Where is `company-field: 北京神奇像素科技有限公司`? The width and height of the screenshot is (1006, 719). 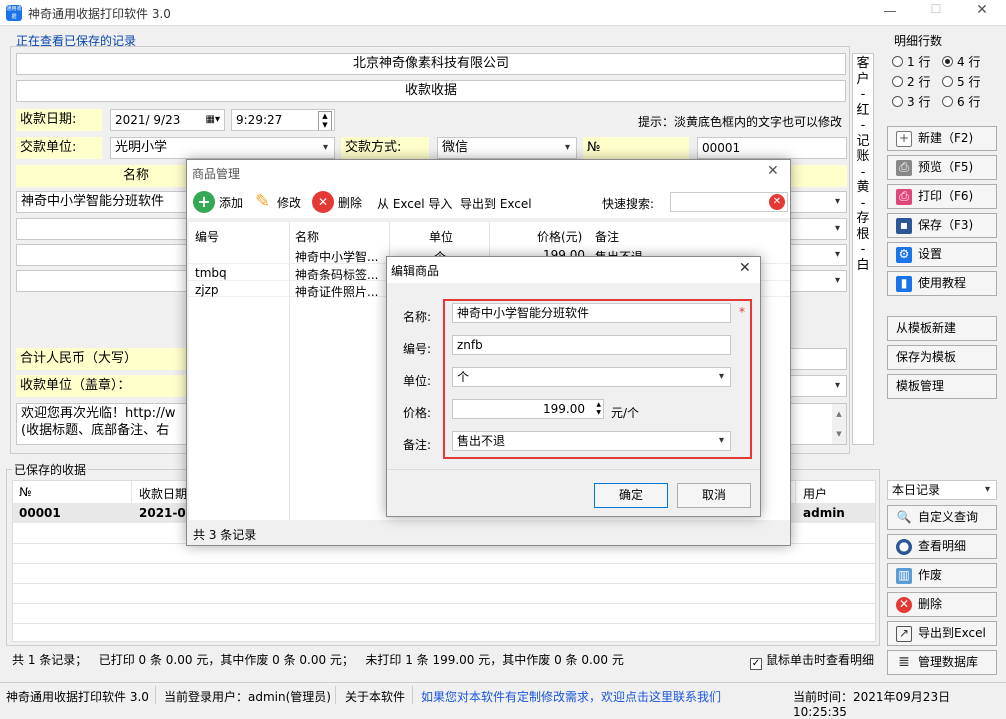
company-field: 北京神奇像素科技有限公司 is located at coordinates (431, 64).